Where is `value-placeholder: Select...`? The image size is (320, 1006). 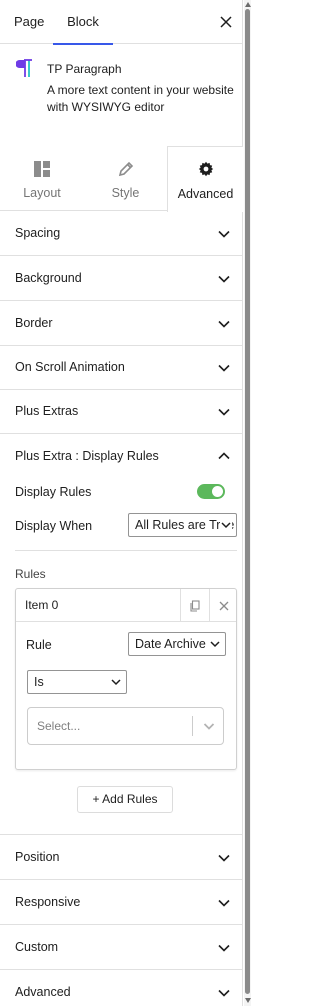
value-placeholder: Select... is located at coordinates (59, 726).